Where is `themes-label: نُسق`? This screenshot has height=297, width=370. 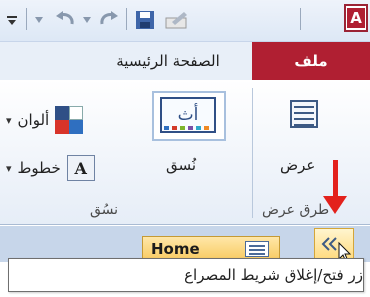 themes-label: نُسق is located at coordinates (181, 165).